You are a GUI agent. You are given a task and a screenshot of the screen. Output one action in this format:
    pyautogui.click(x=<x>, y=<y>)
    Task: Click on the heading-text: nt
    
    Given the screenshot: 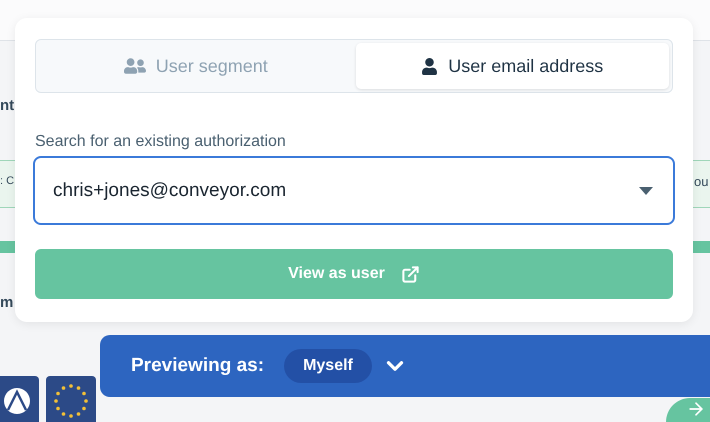 What is the action you would take?
    pyautogui.click(x=7, y=105)
    